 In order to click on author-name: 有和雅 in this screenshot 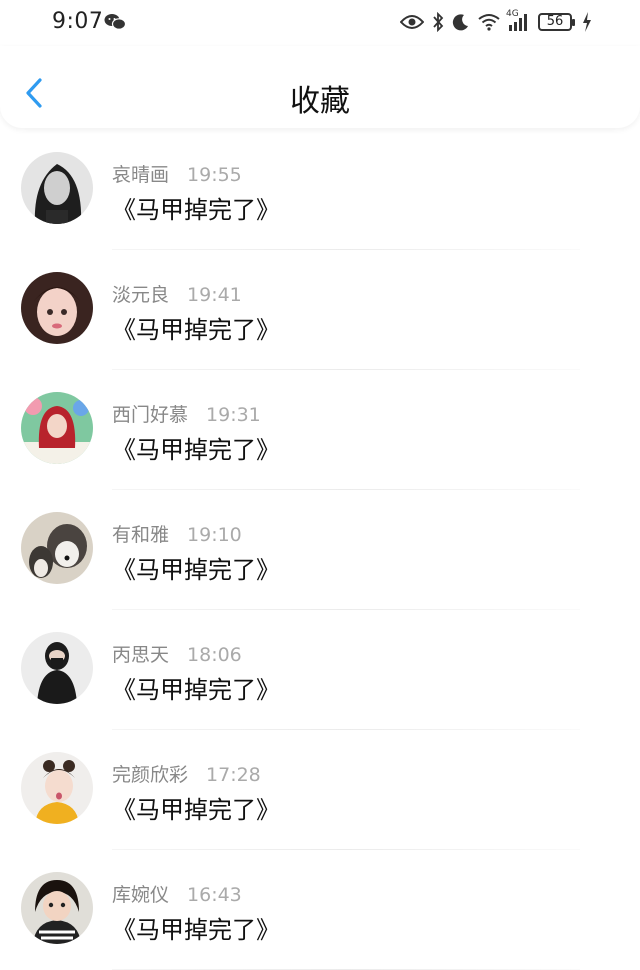, I will do `click(141, 535)`.